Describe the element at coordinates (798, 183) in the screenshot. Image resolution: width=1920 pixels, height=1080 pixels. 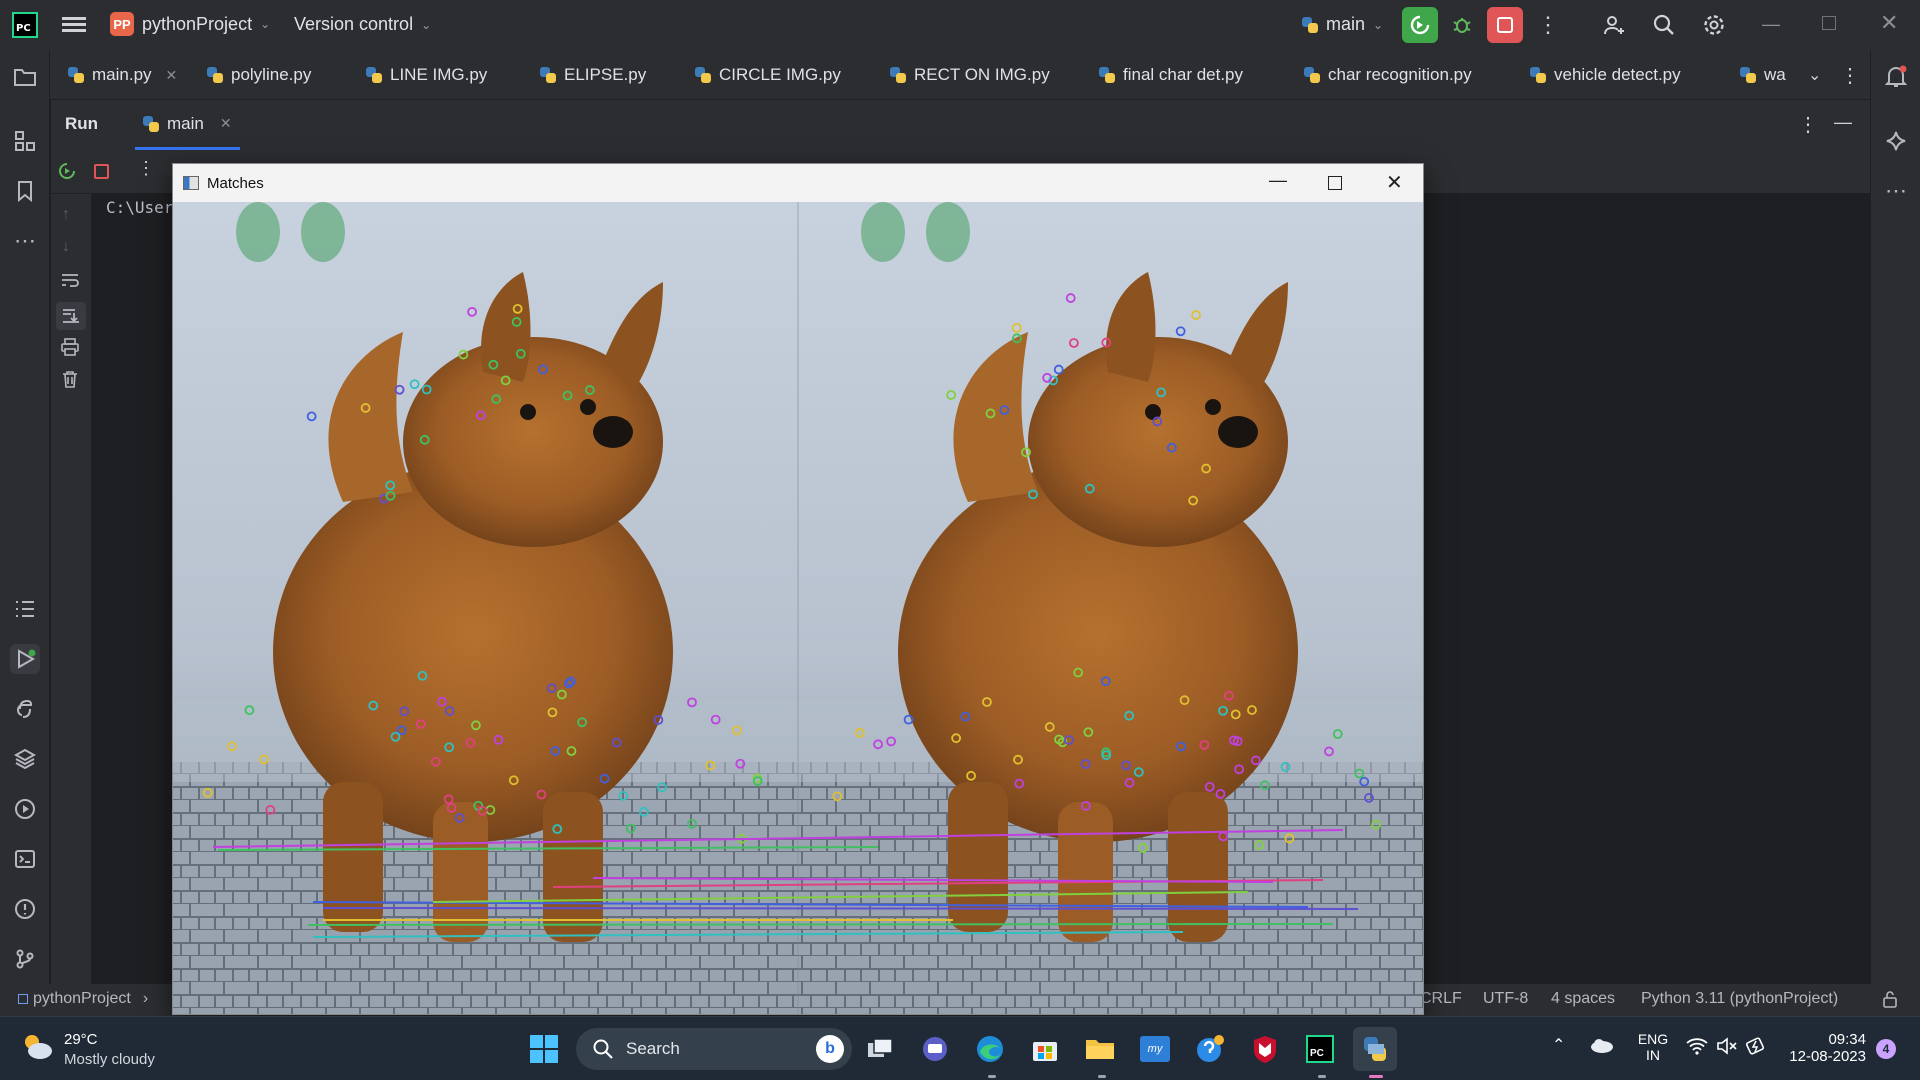
I see `matches-window-titlebar: Matches — ✕` at that location.